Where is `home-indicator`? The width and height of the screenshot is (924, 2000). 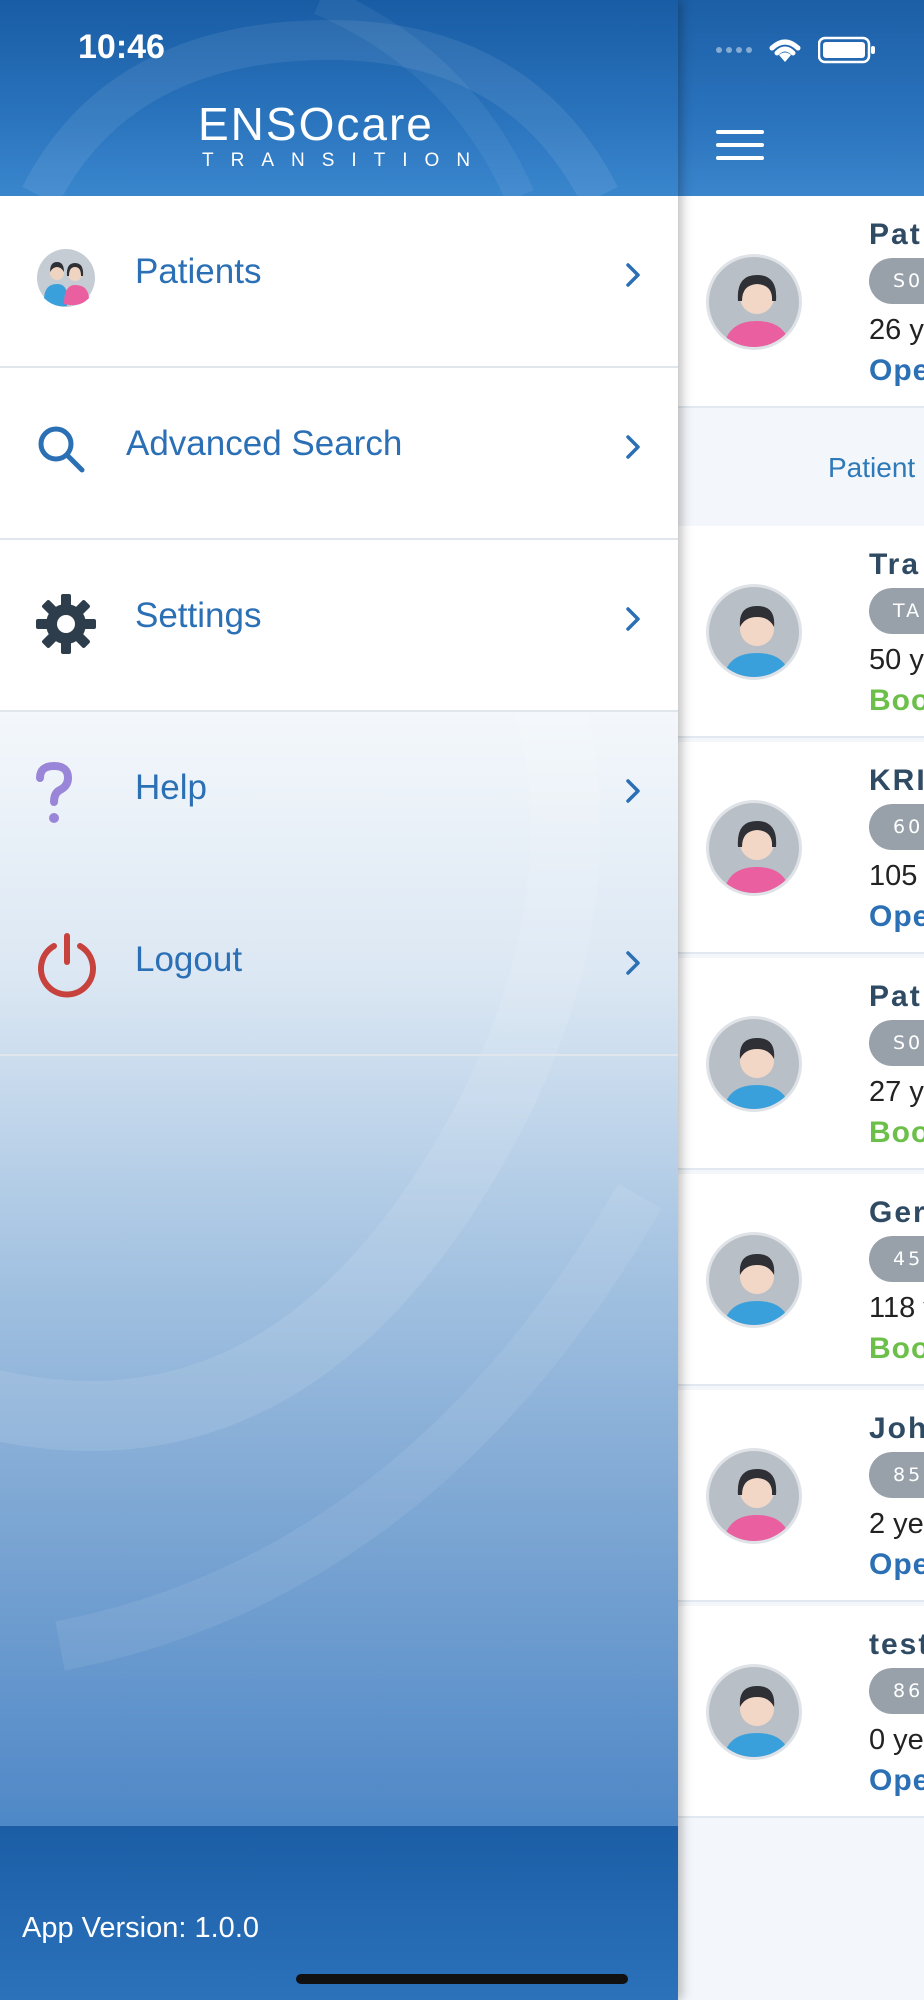 home-indicator is located at coordinates (462, 1979).